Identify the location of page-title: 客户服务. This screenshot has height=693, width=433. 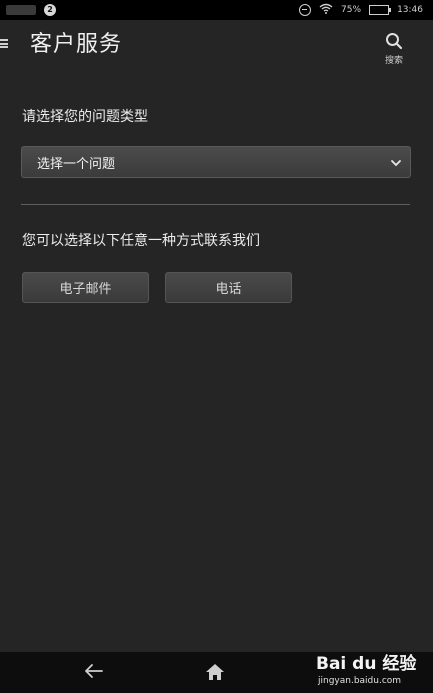
(76, 44).